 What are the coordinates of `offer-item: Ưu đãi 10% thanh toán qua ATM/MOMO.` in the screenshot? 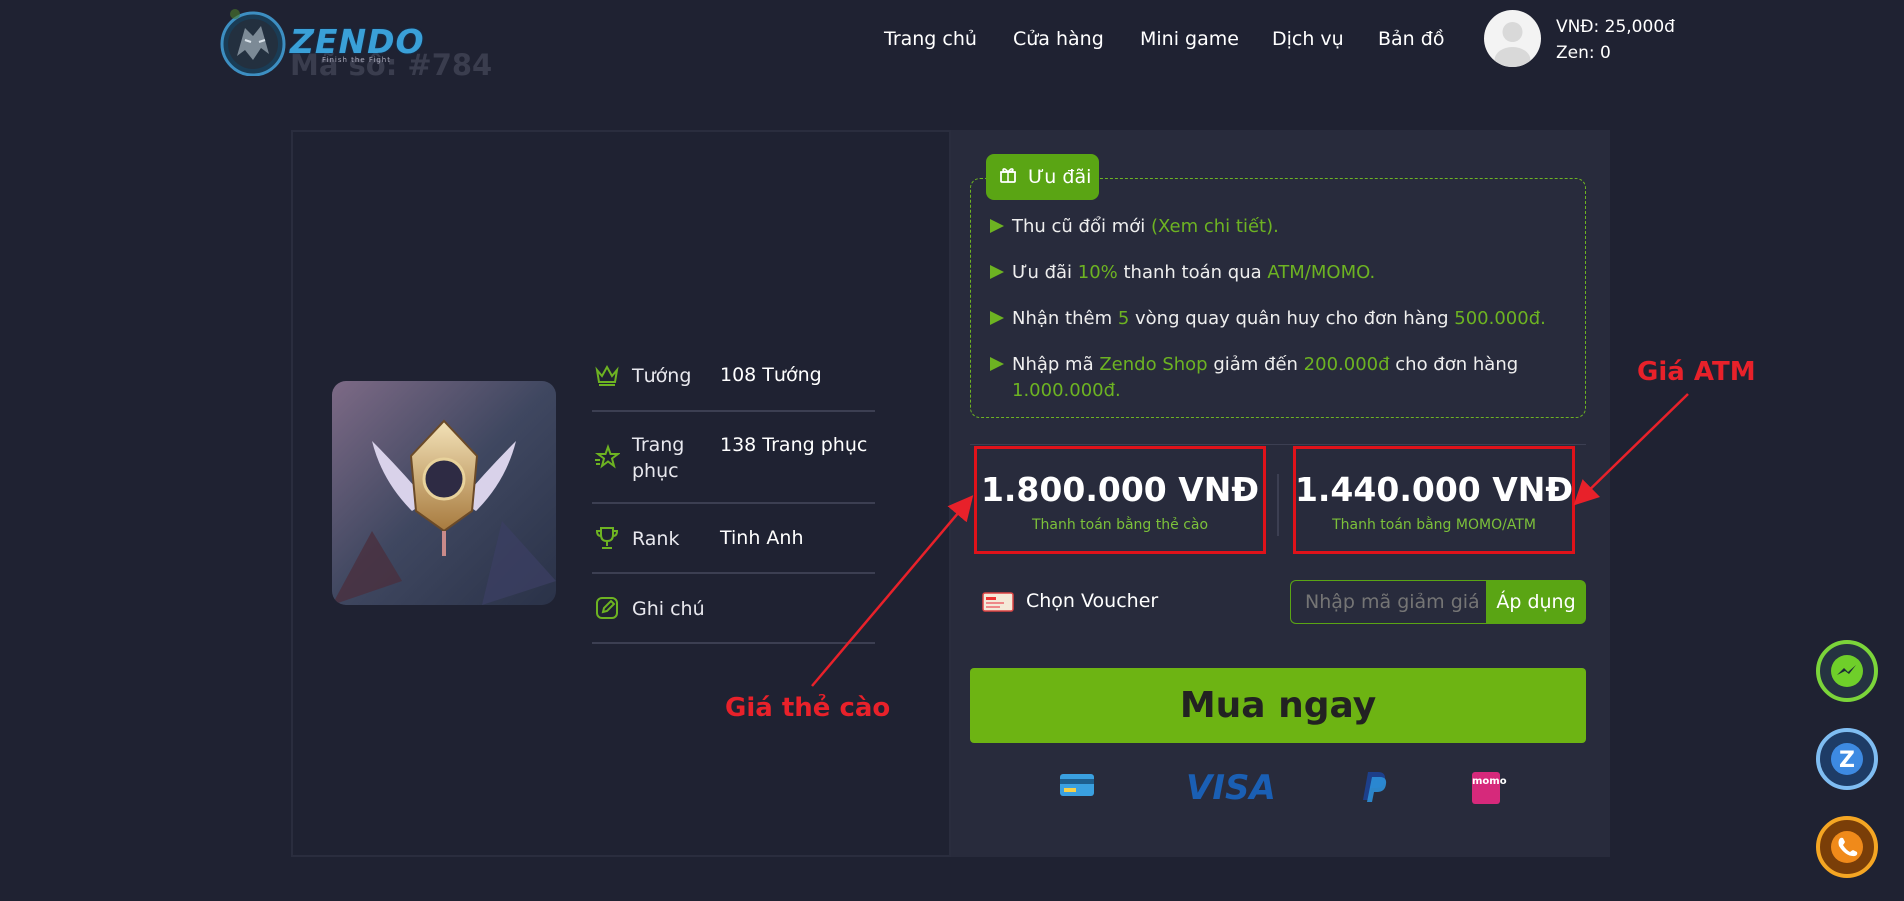 It's located at (1275, 273).